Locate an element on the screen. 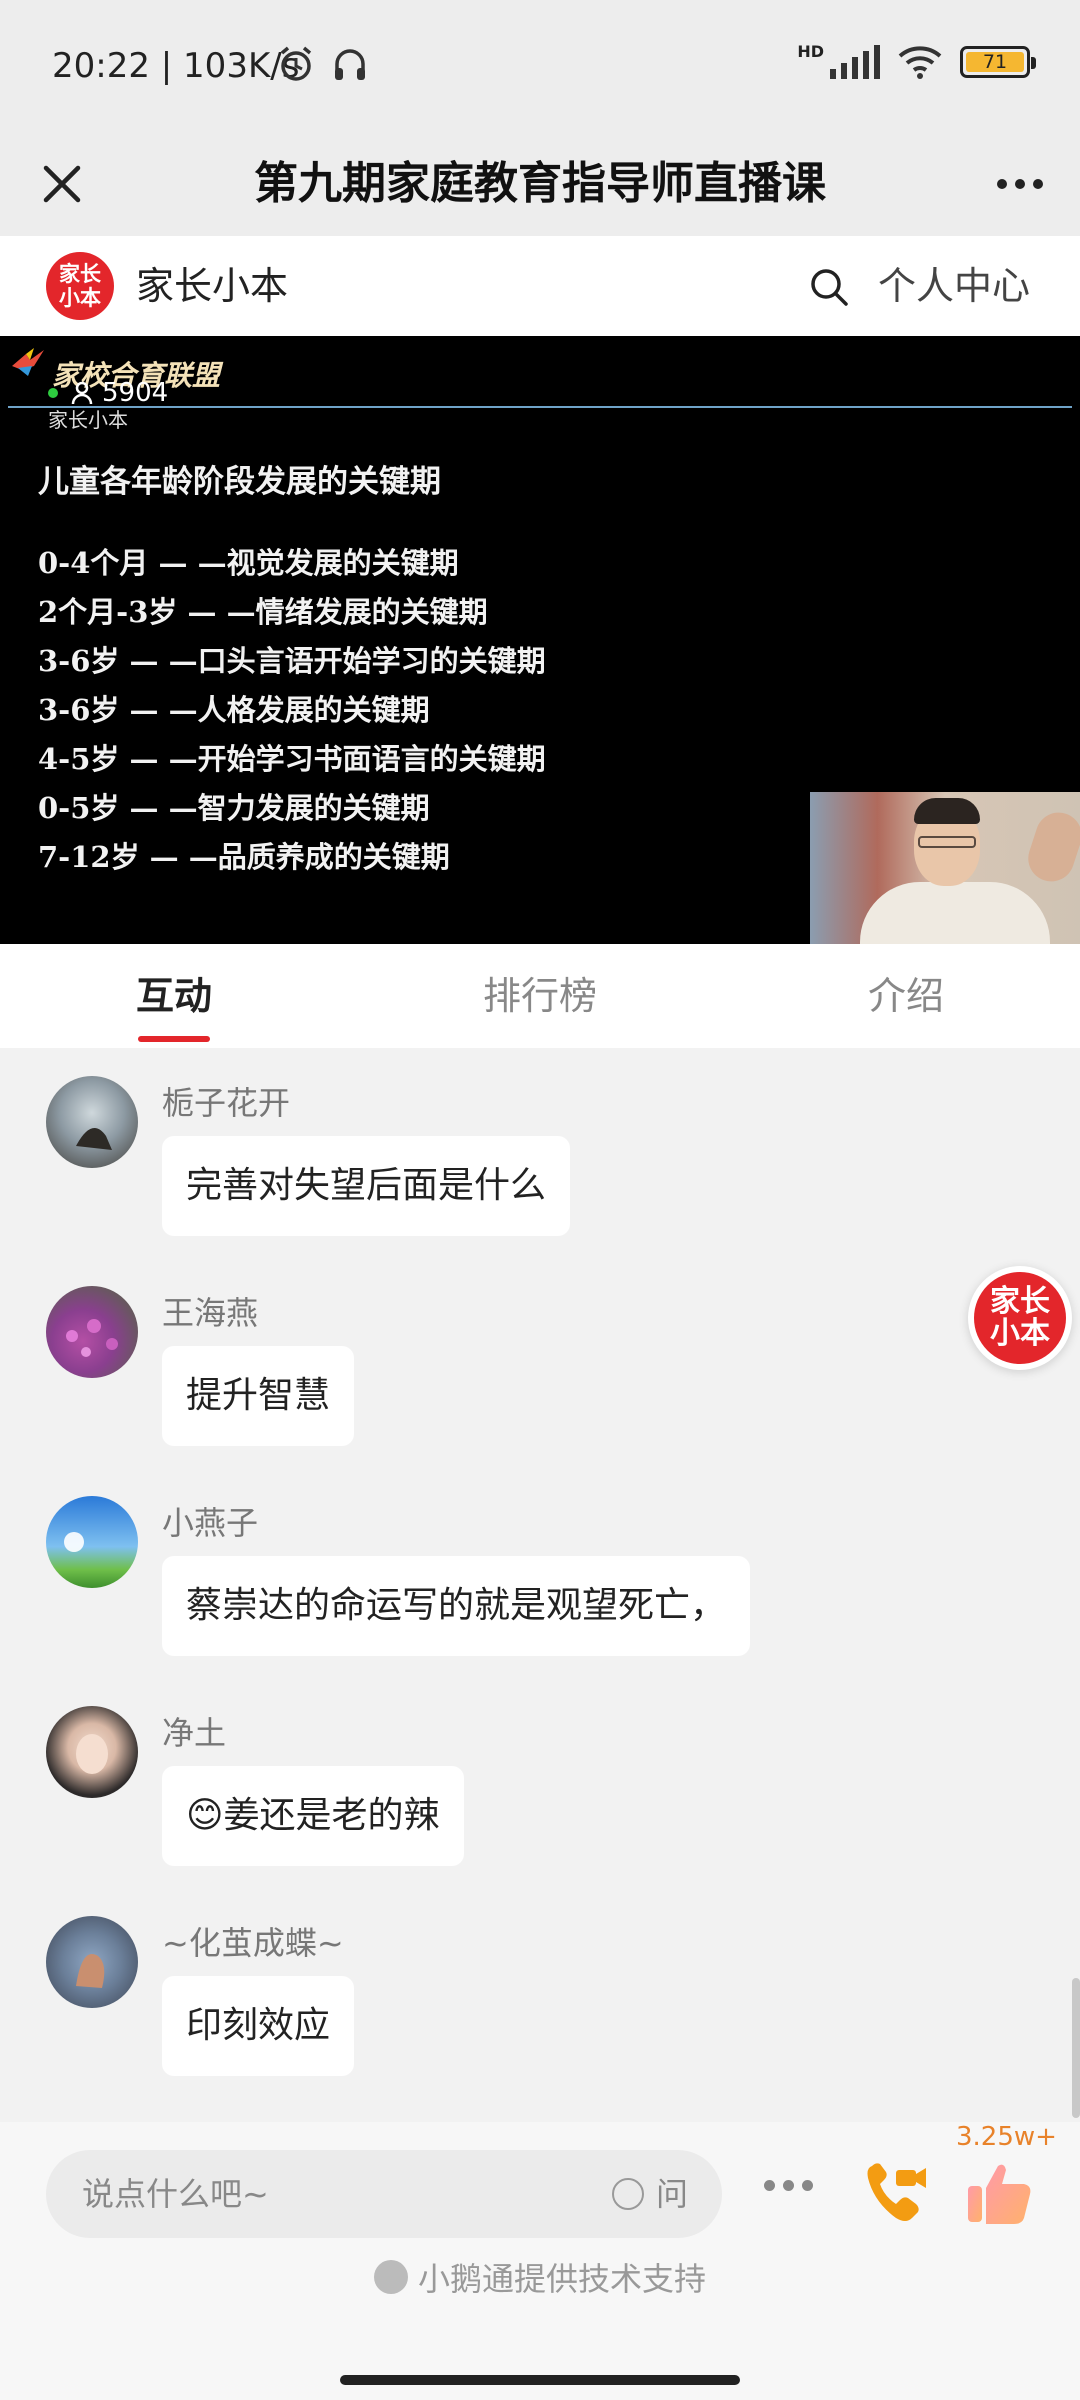 This screenshot has width=1080, height=2400. floating-logo: 家长小本 is located at coordinates (1020, 1318).